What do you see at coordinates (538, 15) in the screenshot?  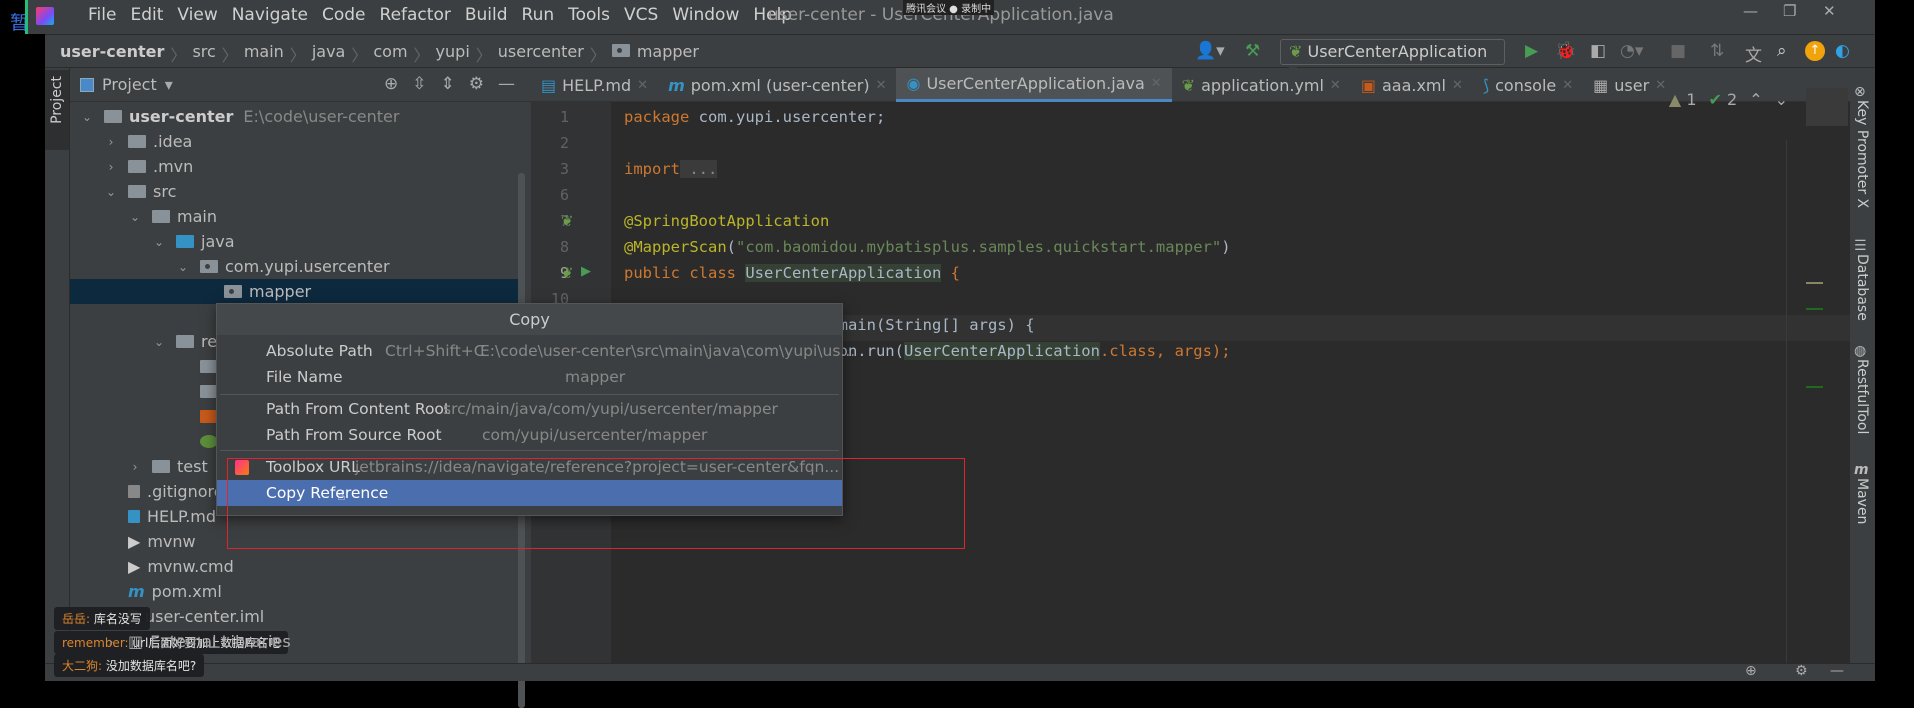 I see `menu-run: Run` at bounding box center [538, 15].